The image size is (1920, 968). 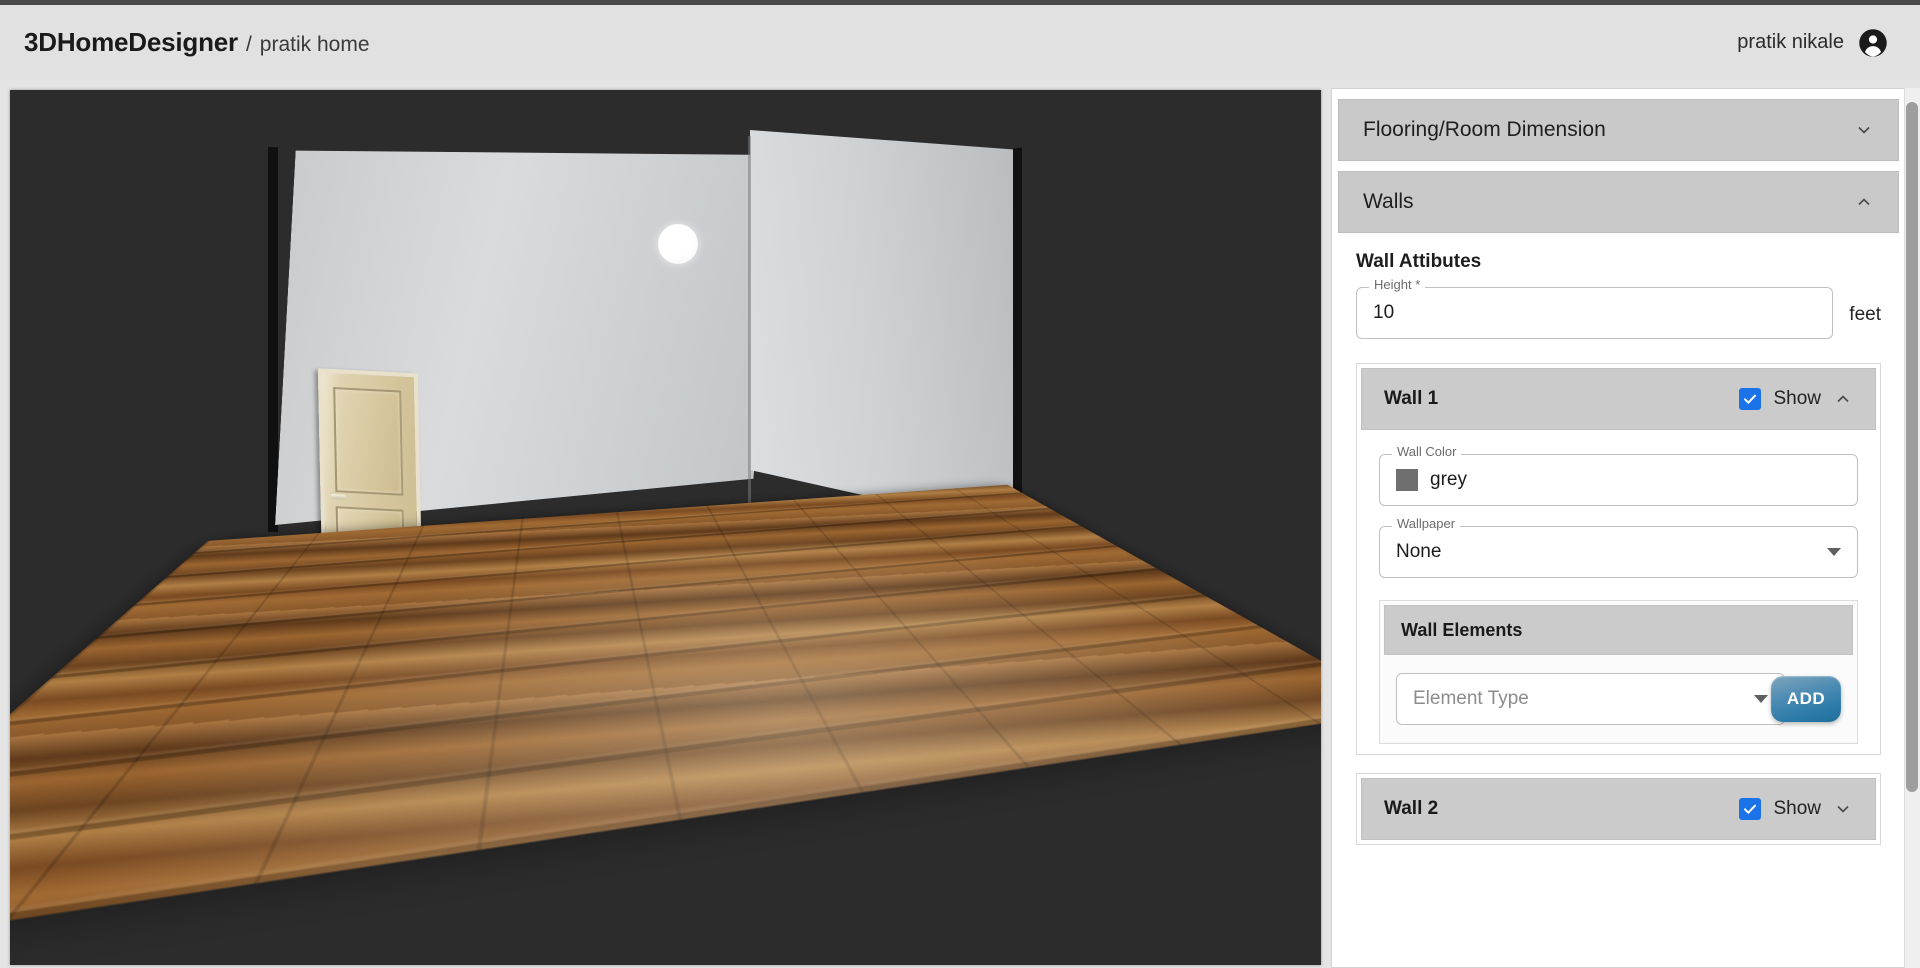 I want to click on wall-height-field: Height * 10, so click(x=1595, y=308).